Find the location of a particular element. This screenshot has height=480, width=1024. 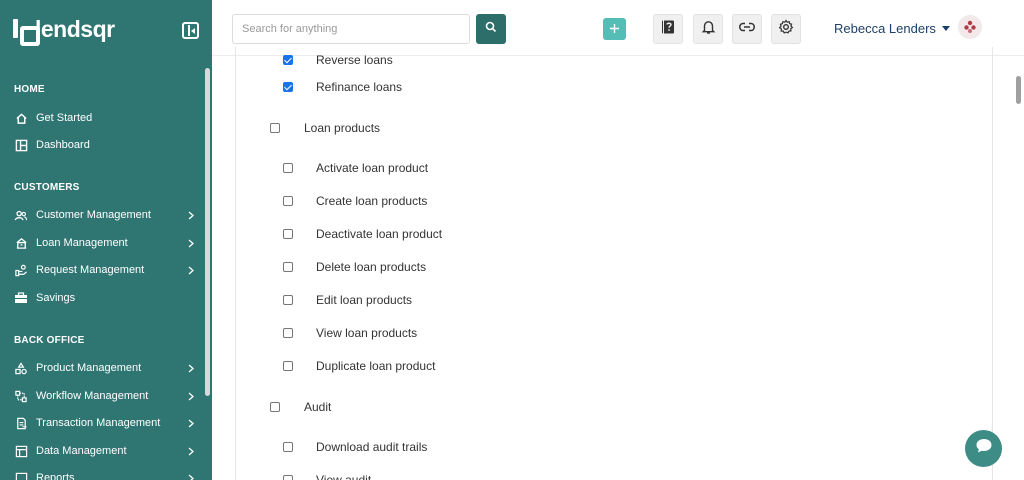

sidebar-item-savings: Savings is located at coordinates (105, 298).